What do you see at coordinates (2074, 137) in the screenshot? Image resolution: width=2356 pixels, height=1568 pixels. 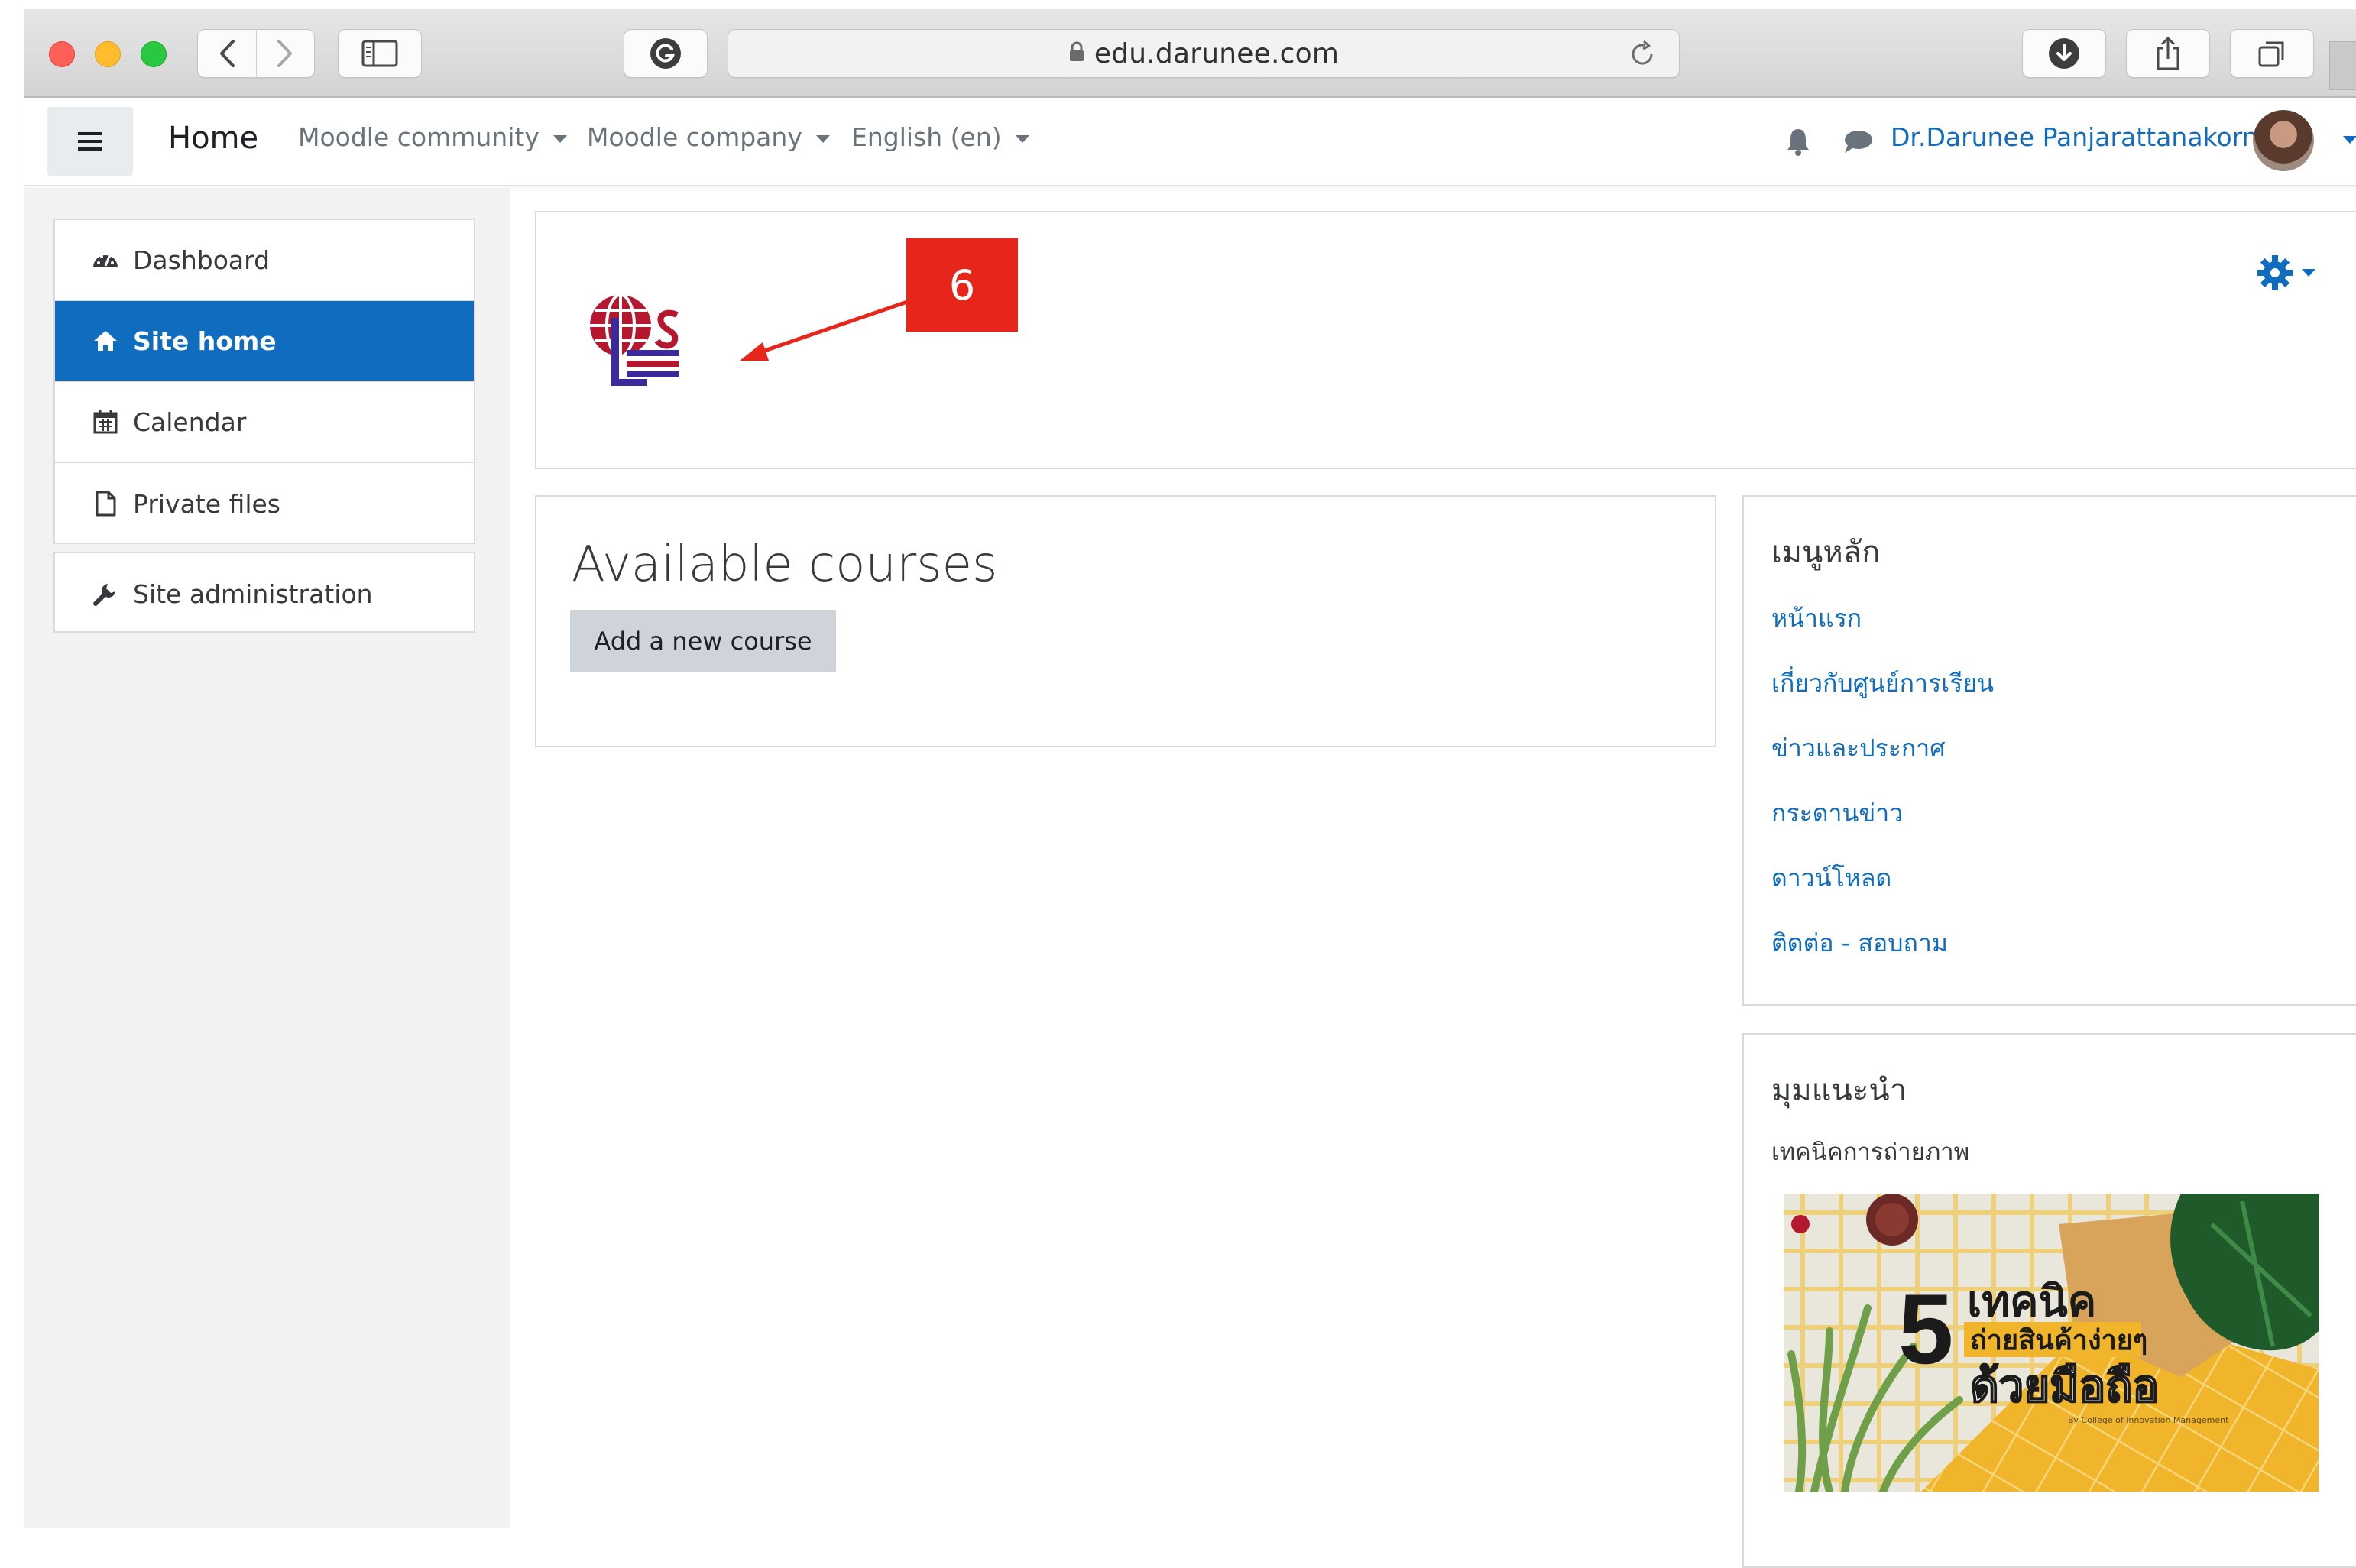 I see `user-menu-name: Dr.Darunee Panjarattanakorn` at bounding box center [2074, 137].